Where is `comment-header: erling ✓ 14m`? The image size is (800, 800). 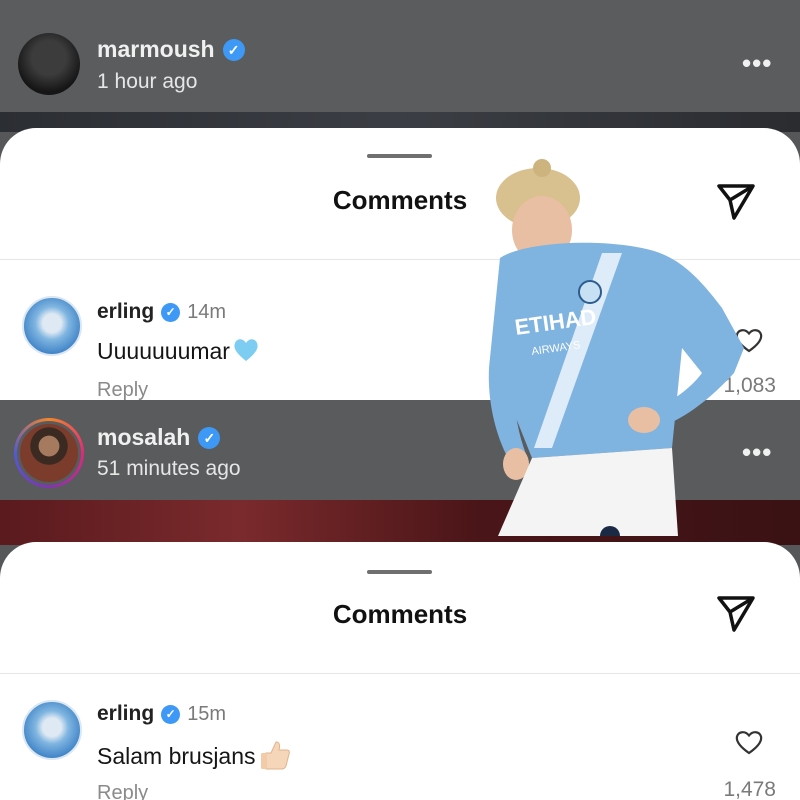 comment-header: erling ✓ 14m is located at coordinates (161, 312).